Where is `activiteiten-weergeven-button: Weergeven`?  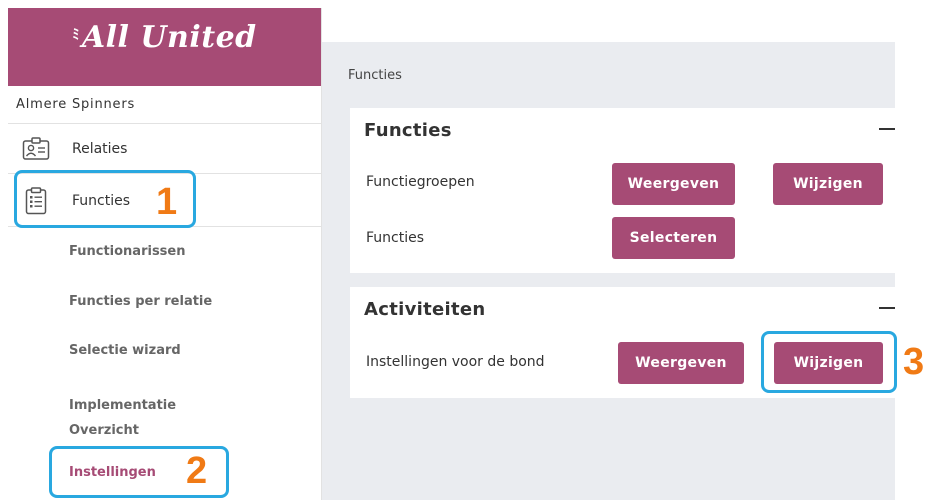
activiteiten-weergeven-button: Weergeven is located at coordinates (681, 363).